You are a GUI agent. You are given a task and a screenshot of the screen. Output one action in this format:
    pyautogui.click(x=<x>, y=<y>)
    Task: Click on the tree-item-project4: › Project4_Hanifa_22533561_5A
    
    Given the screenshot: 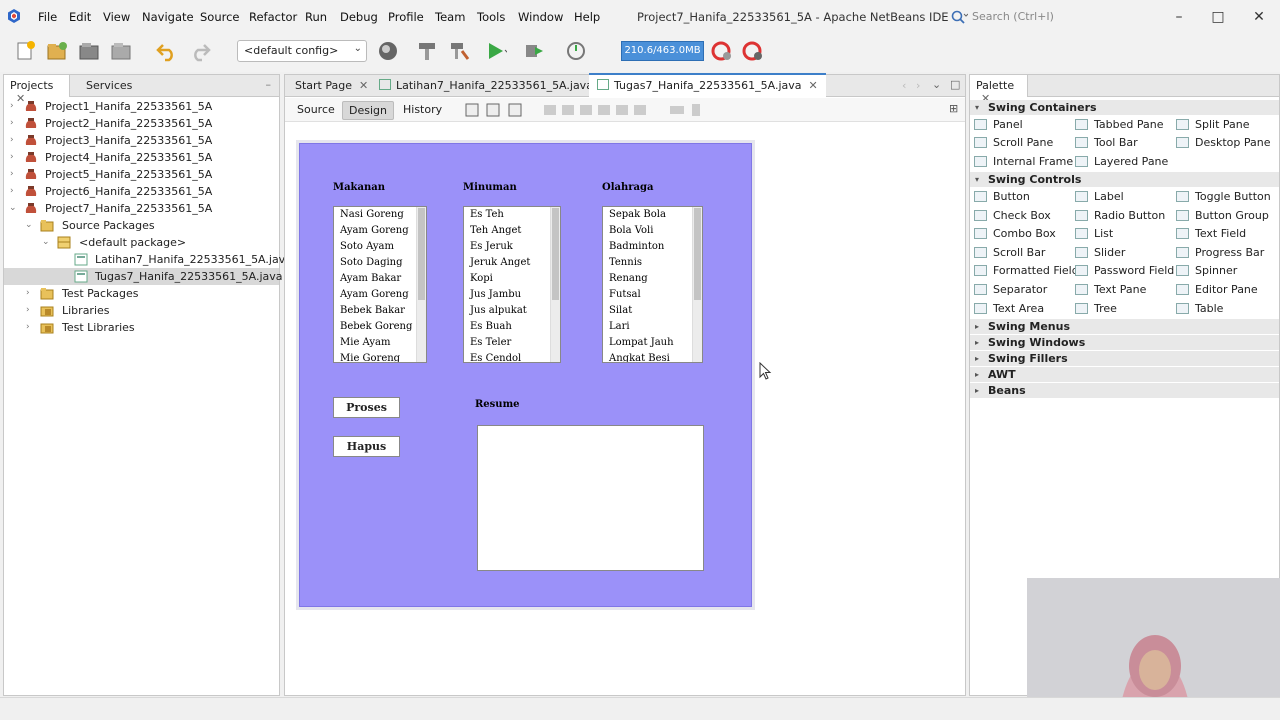 What is the action you would take?
    pyautogui.click(x=141, y=157)
    